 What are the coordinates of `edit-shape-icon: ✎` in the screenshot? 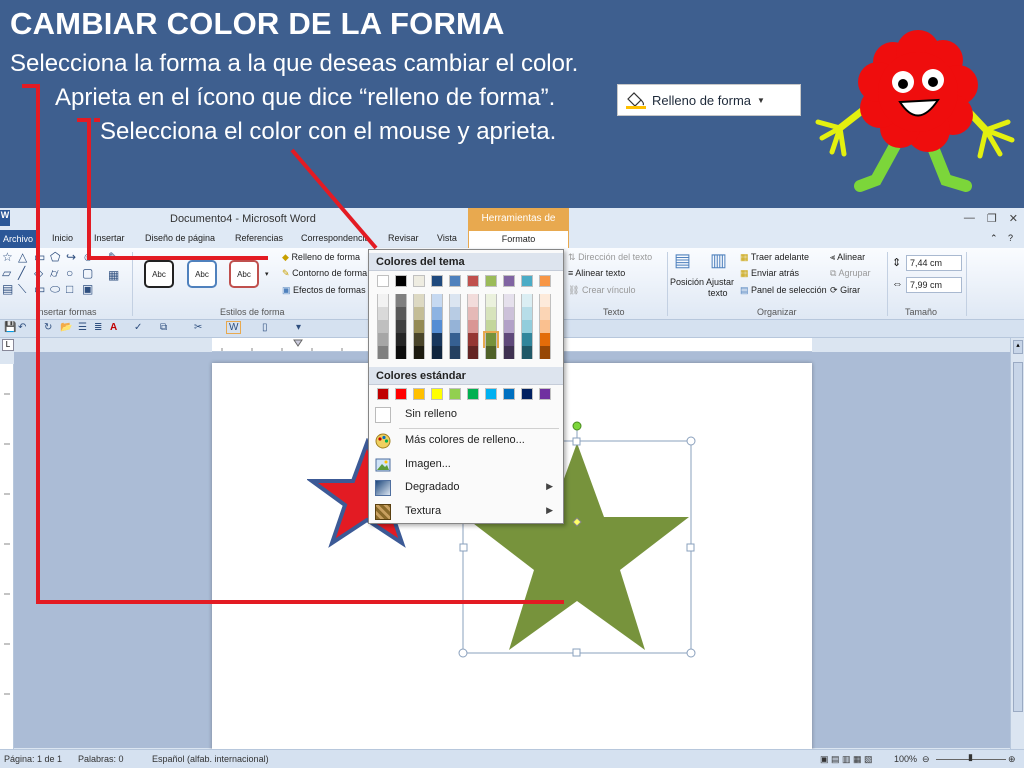 It's located at (113, 257).